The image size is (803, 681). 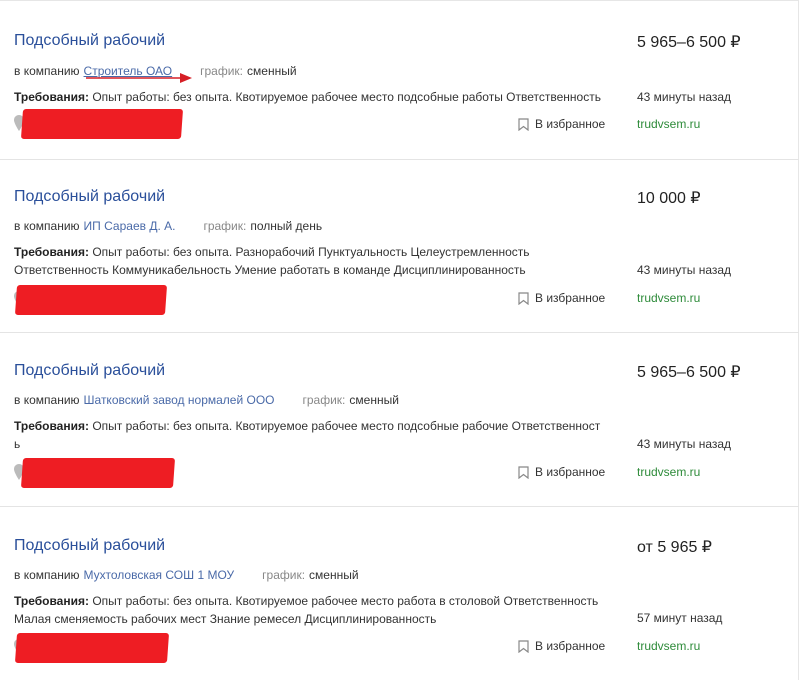 I want to click on schedule-value: полный день, so click(x=286, y=226).